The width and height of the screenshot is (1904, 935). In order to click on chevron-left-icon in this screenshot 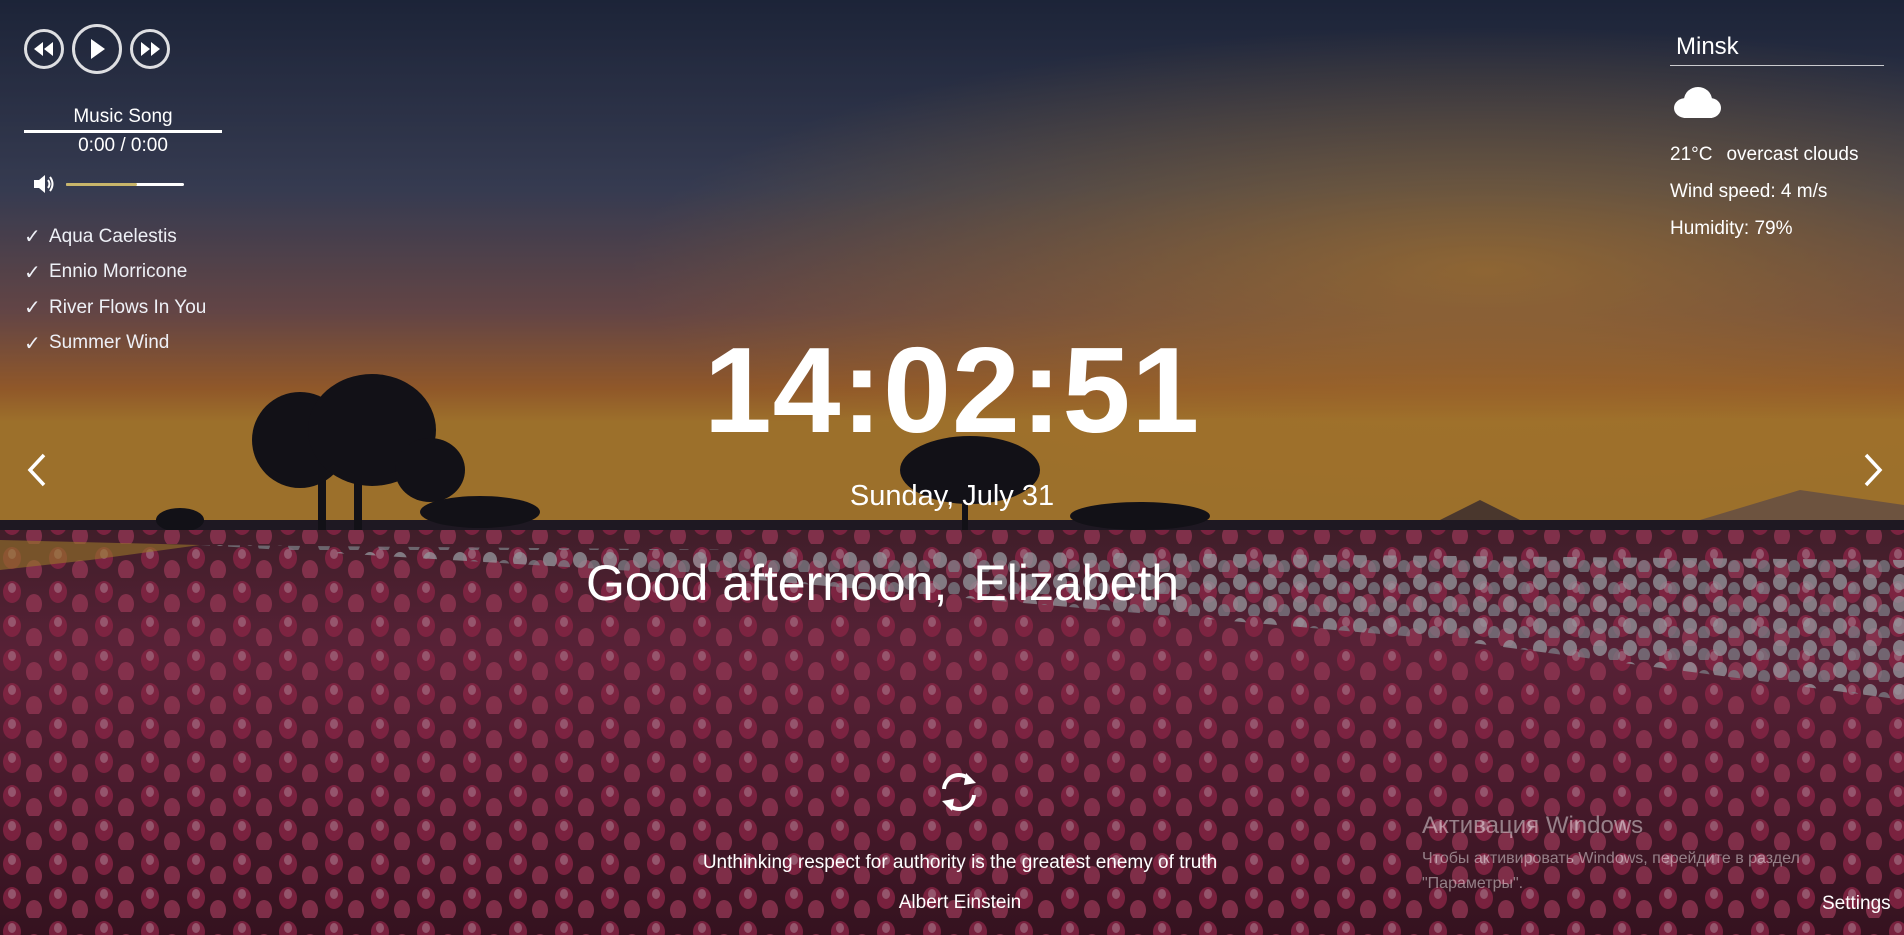, I will do `click(36, 470)`.